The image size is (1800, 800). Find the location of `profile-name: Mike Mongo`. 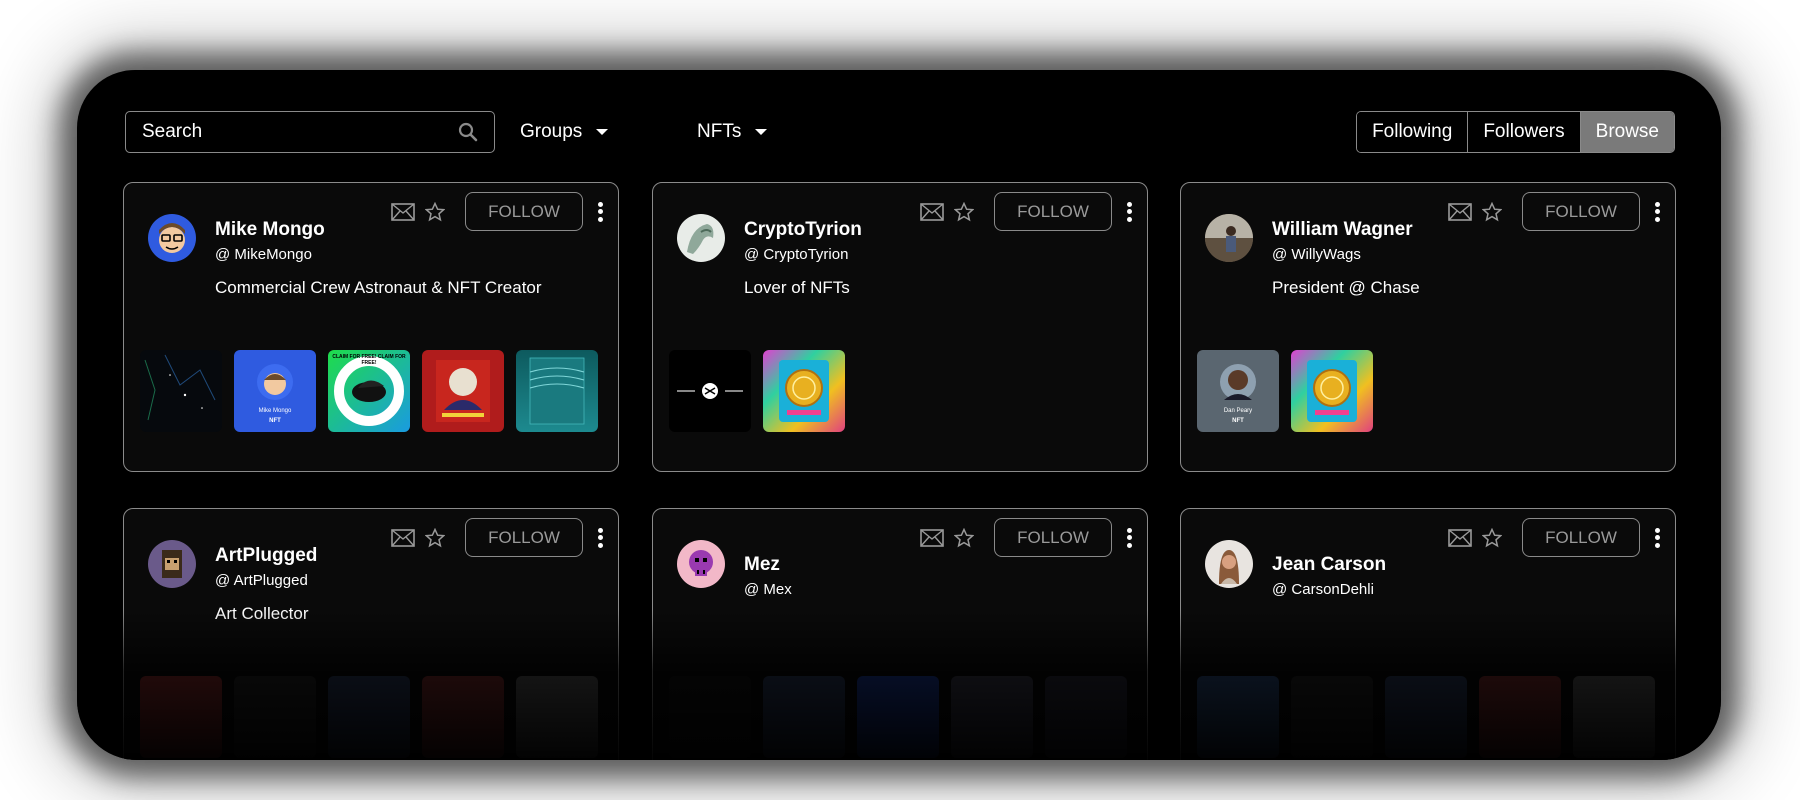

profile-name: Mike Mongo is located at coordinates (270, 230).